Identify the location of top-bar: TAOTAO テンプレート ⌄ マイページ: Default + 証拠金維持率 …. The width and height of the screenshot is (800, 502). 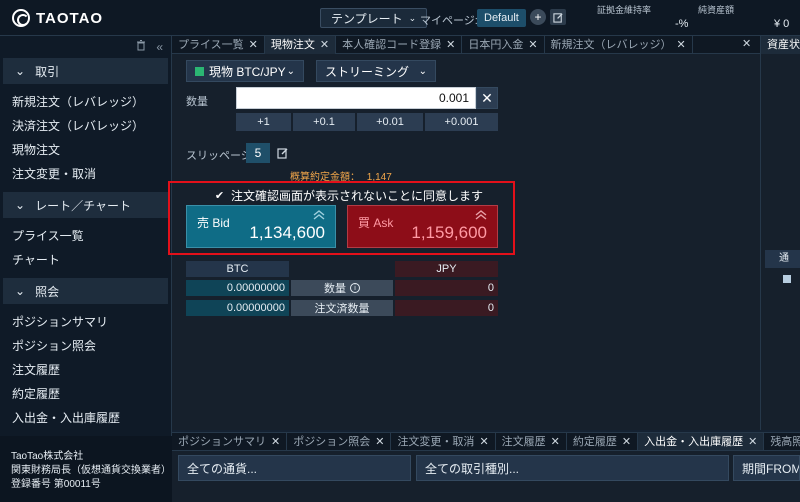
(400, 18).